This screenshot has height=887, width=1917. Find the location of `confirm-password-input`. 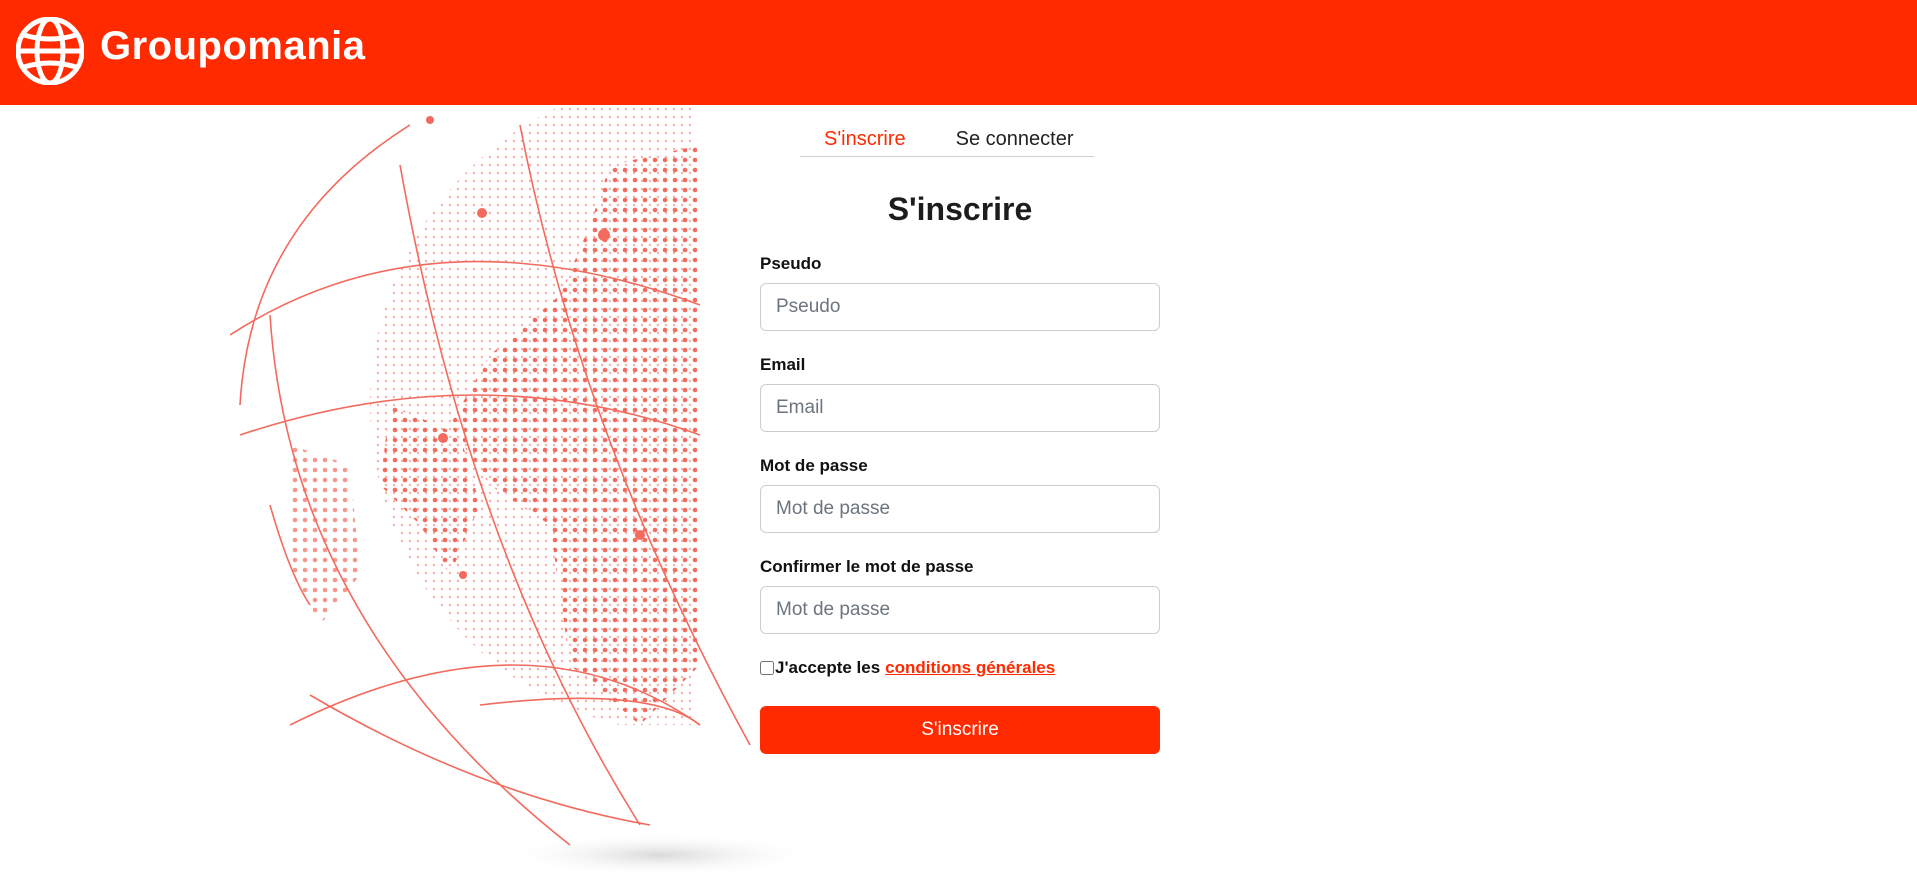

confirm-password-input is located at coordinates (960, 610).